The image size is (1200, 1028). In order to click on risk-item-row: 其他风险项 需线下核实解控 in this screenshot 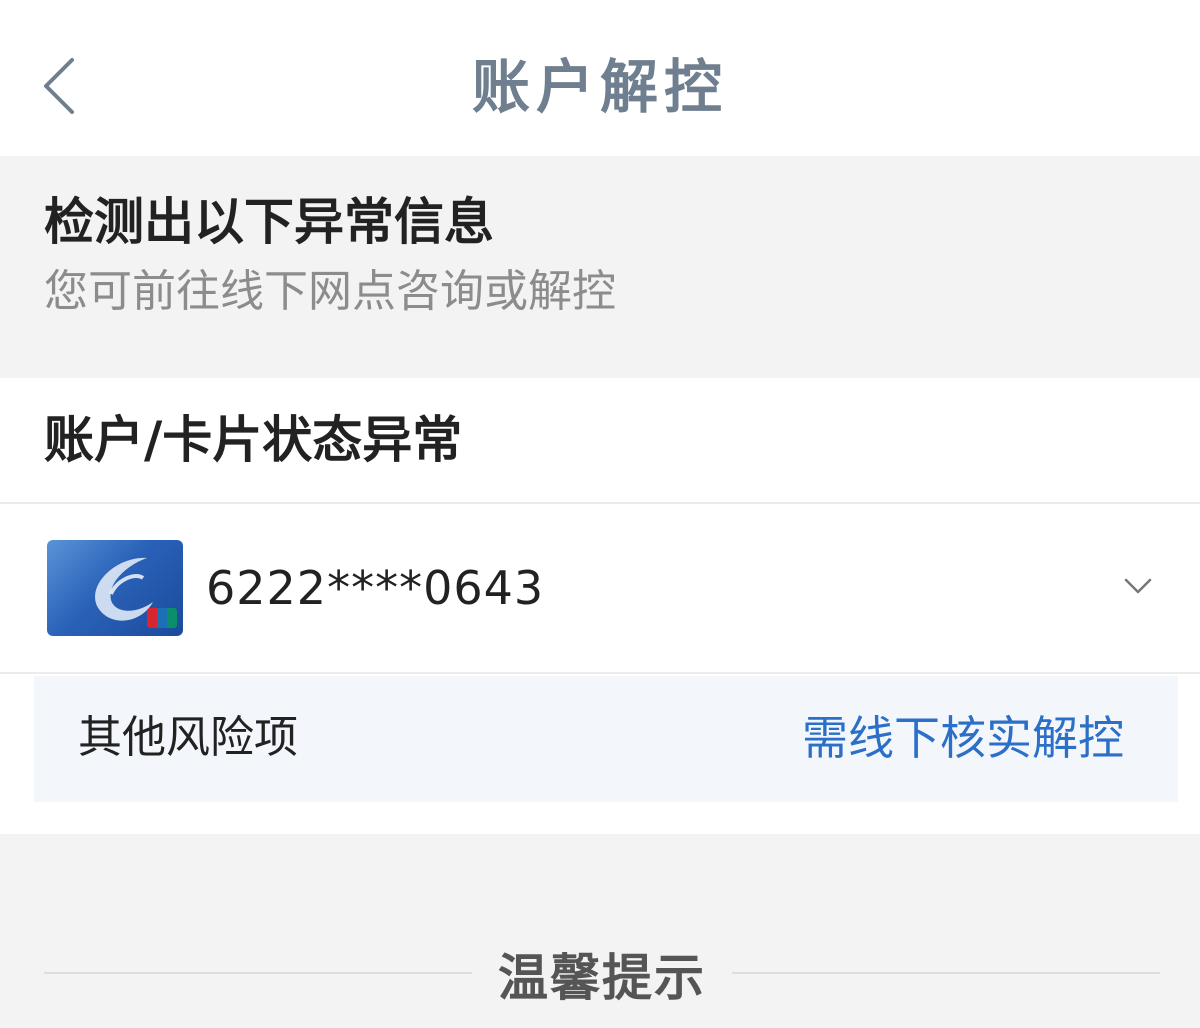, I will do `click(606, 739)`.